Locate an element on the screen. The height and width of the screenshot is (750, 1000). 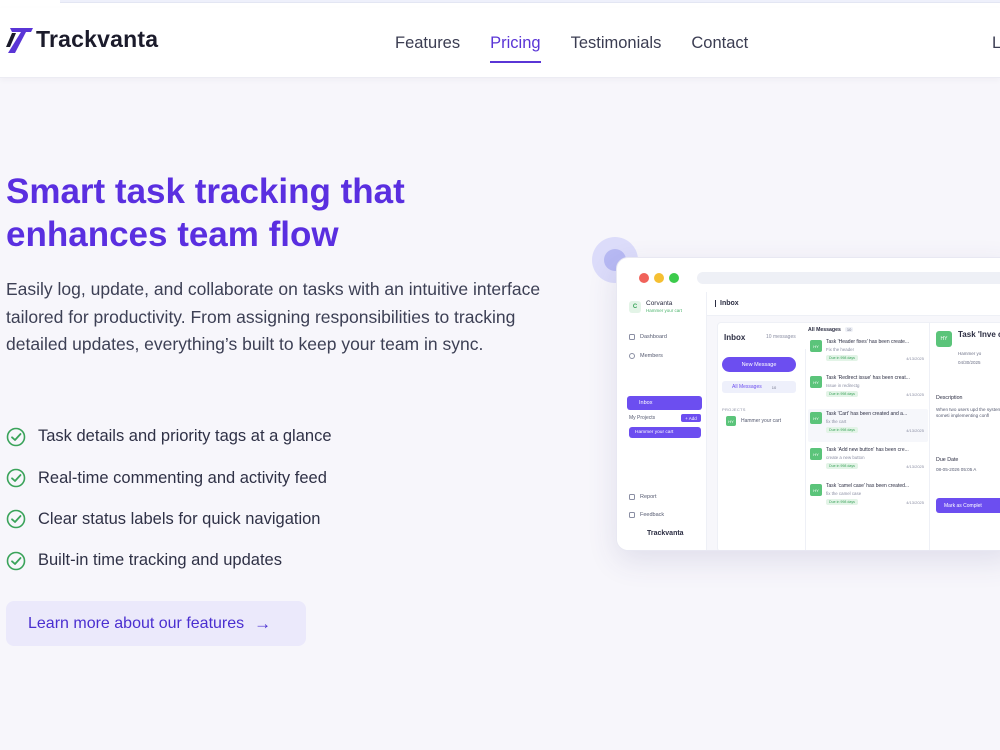
mock-sidebar-dashboard: Dashboard is located at coordinates (648, 337).